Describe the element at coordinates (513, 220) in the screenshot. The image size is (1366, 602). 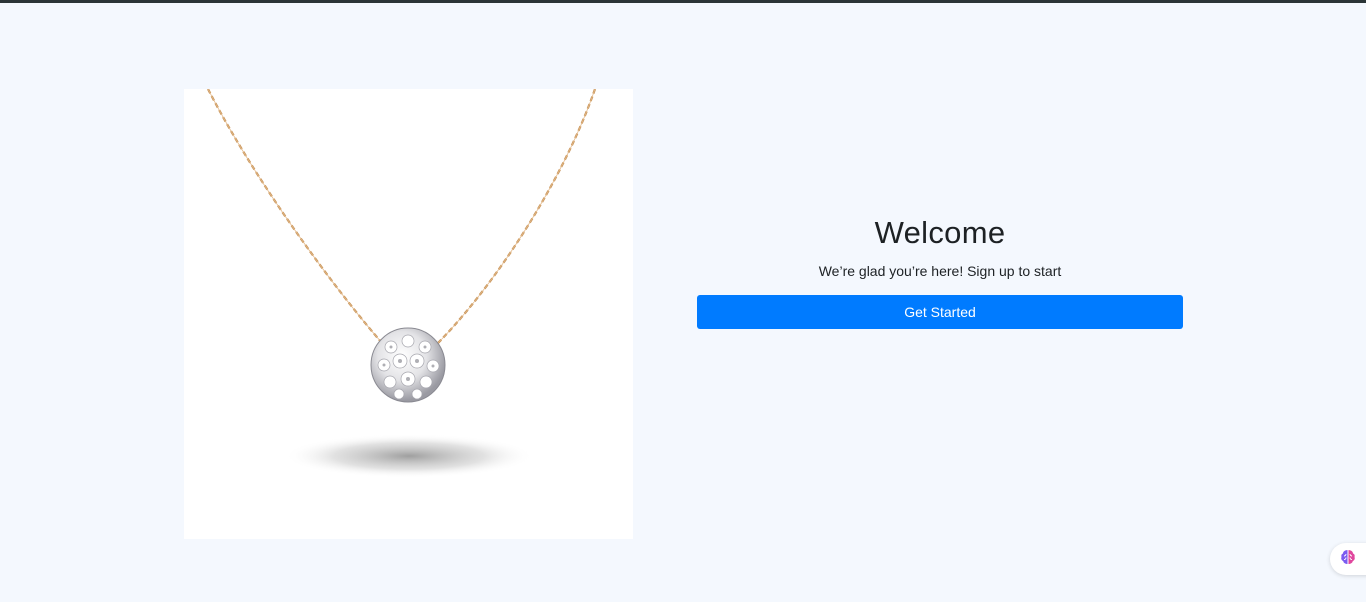
I see `chain-right` at that location.